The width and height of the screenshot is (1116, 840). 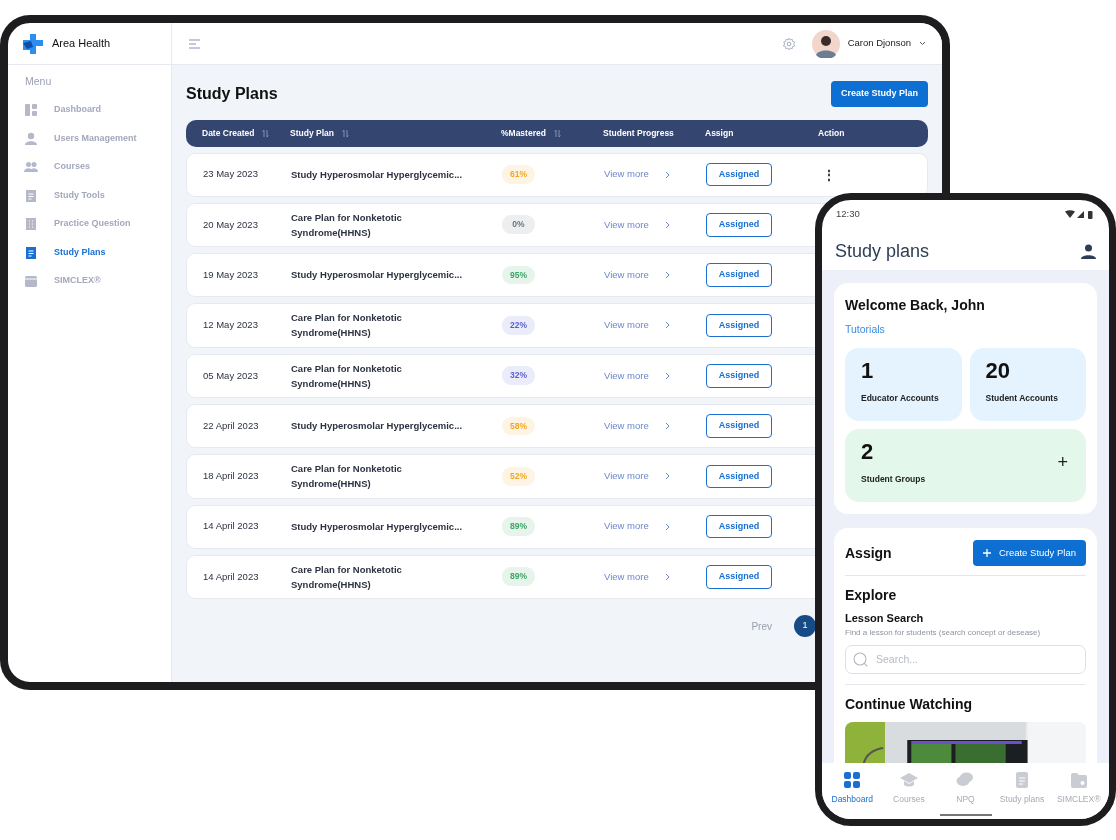 What do you see at coordinates (868, 452) in the screenshot?
I see `stat-value: 2` at bounding box center [868, 452].